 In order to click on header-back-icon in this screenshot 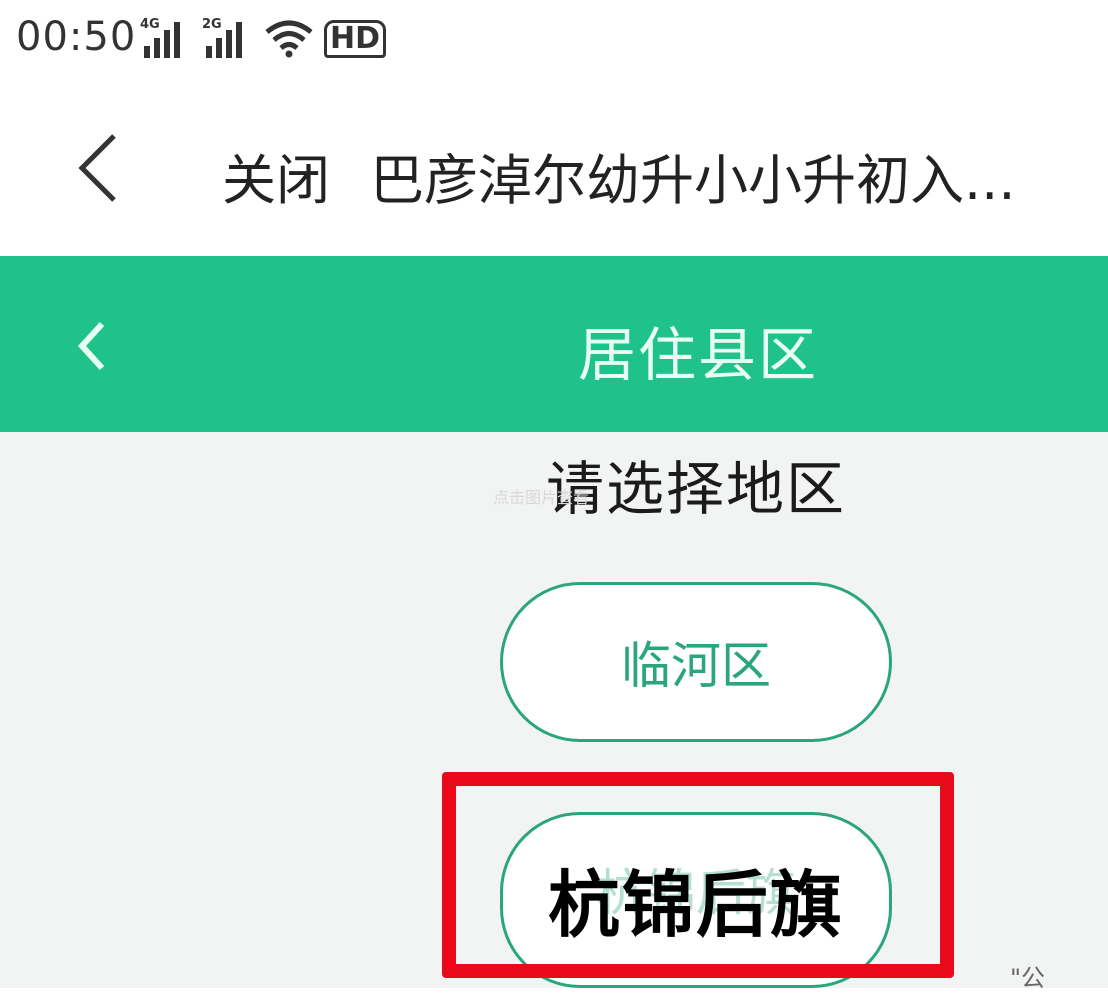, I will do `click(94, 346)`.